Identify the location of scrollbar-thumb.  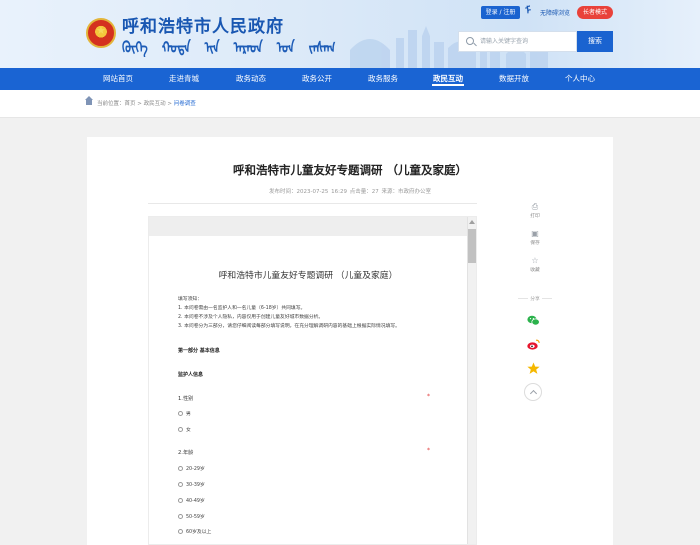
(472, 246).